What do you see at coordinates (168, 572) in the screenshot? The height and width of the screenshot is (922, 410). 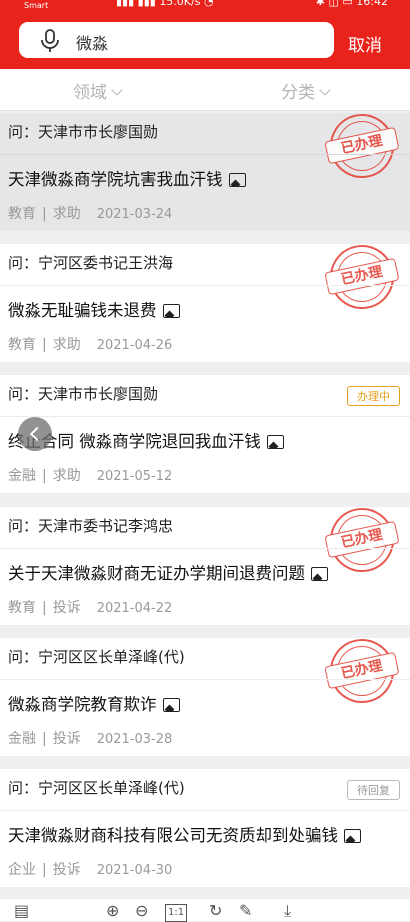 I see `item-title: 关于天津微淼财商无证办学期间退费问题` at bounding box center [168, 572].